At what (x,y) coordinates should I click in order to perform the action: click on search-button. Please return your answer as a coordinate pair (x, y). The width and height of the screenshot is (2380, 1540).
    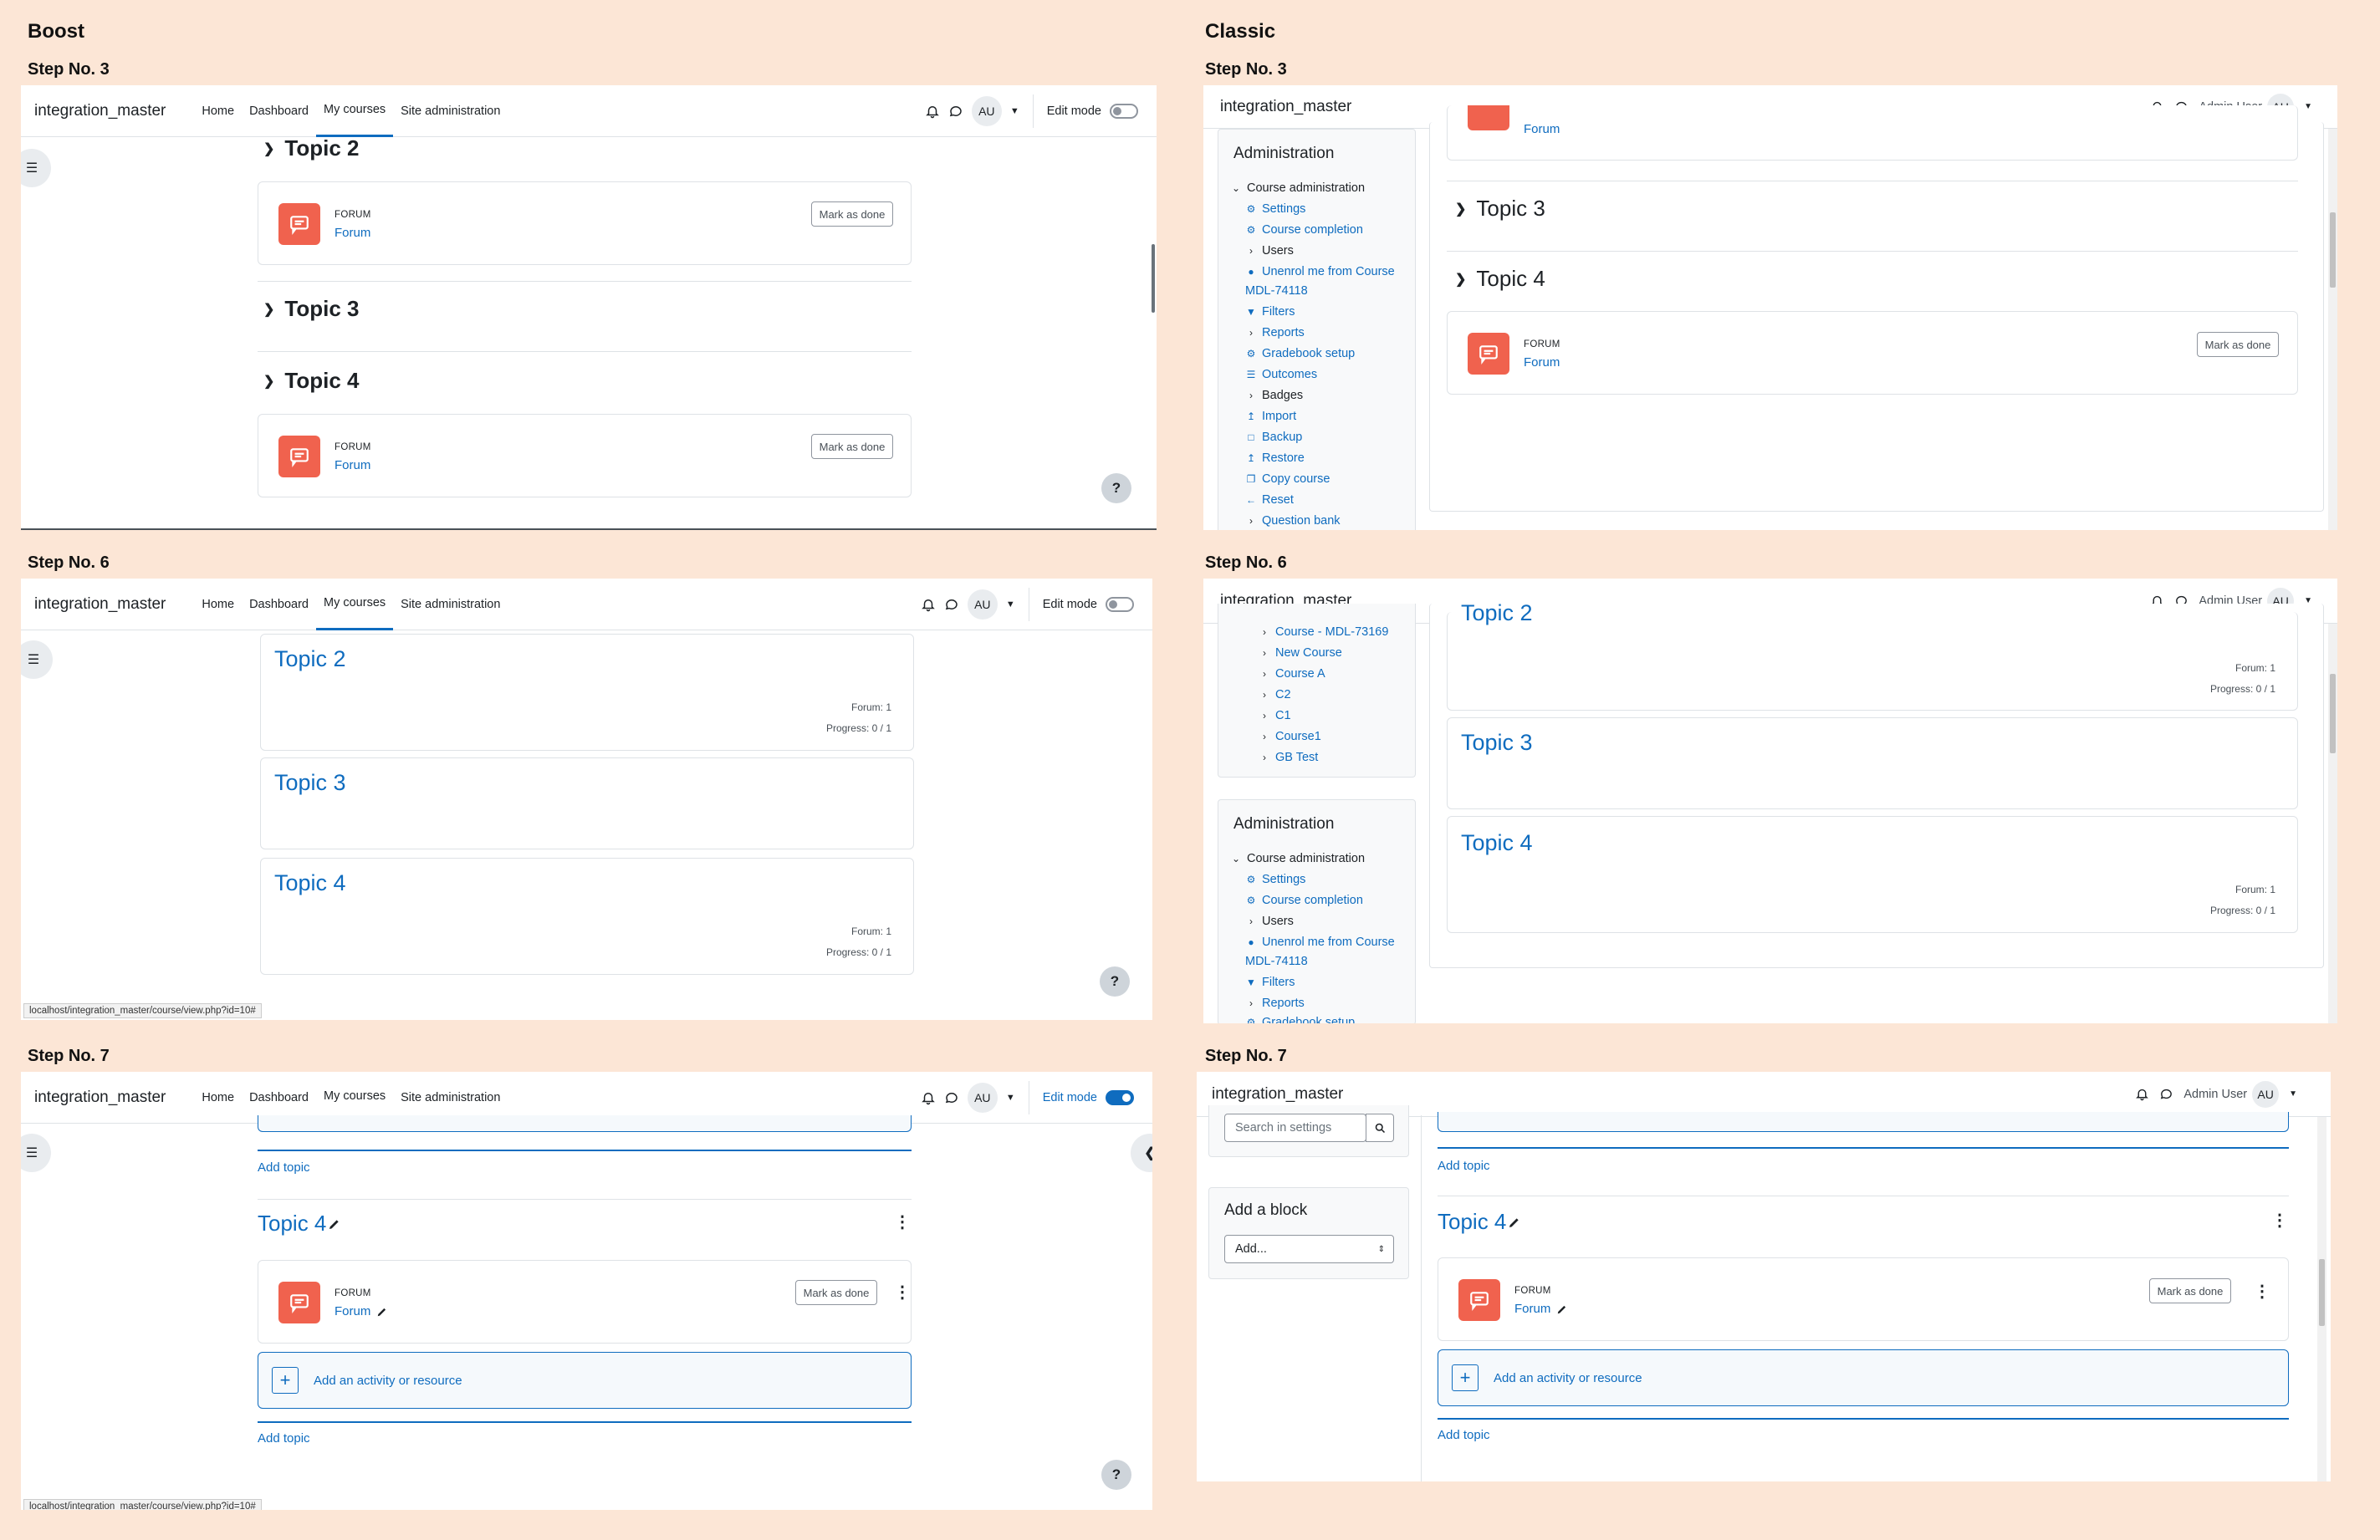
    Looking at the image, I should click on (1380, 1128).